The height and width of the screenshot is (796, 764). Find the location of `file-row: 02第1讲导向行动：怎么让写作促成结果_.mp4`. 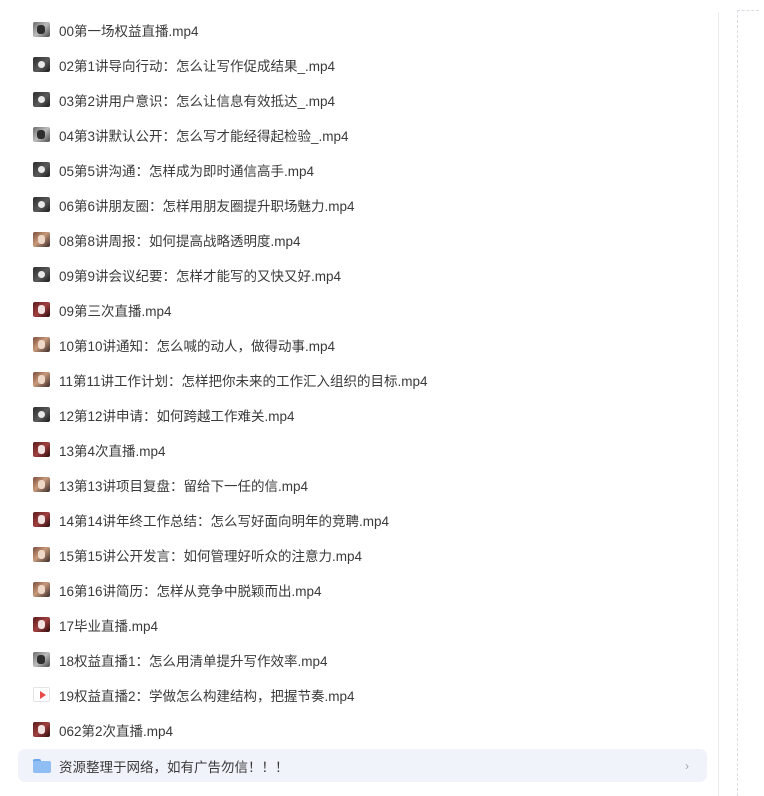

file-row: 02第1讲导向行动：怎么让写作促成结果_.mp4 is located at coordinates (368, 64).